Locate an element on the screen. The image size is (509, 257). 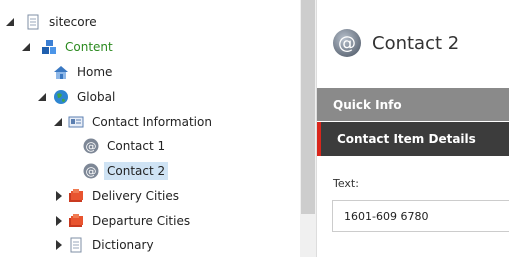
page-title: Contact 2 is located at coordinates (416, 43).